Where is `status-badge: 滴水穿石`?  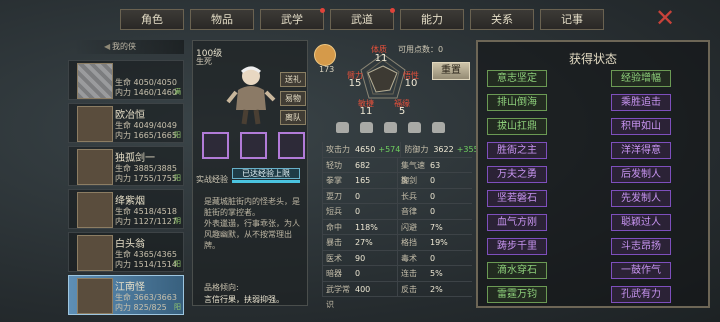 status-badge: 滴水穿石 is located at coordinates (517, 270).